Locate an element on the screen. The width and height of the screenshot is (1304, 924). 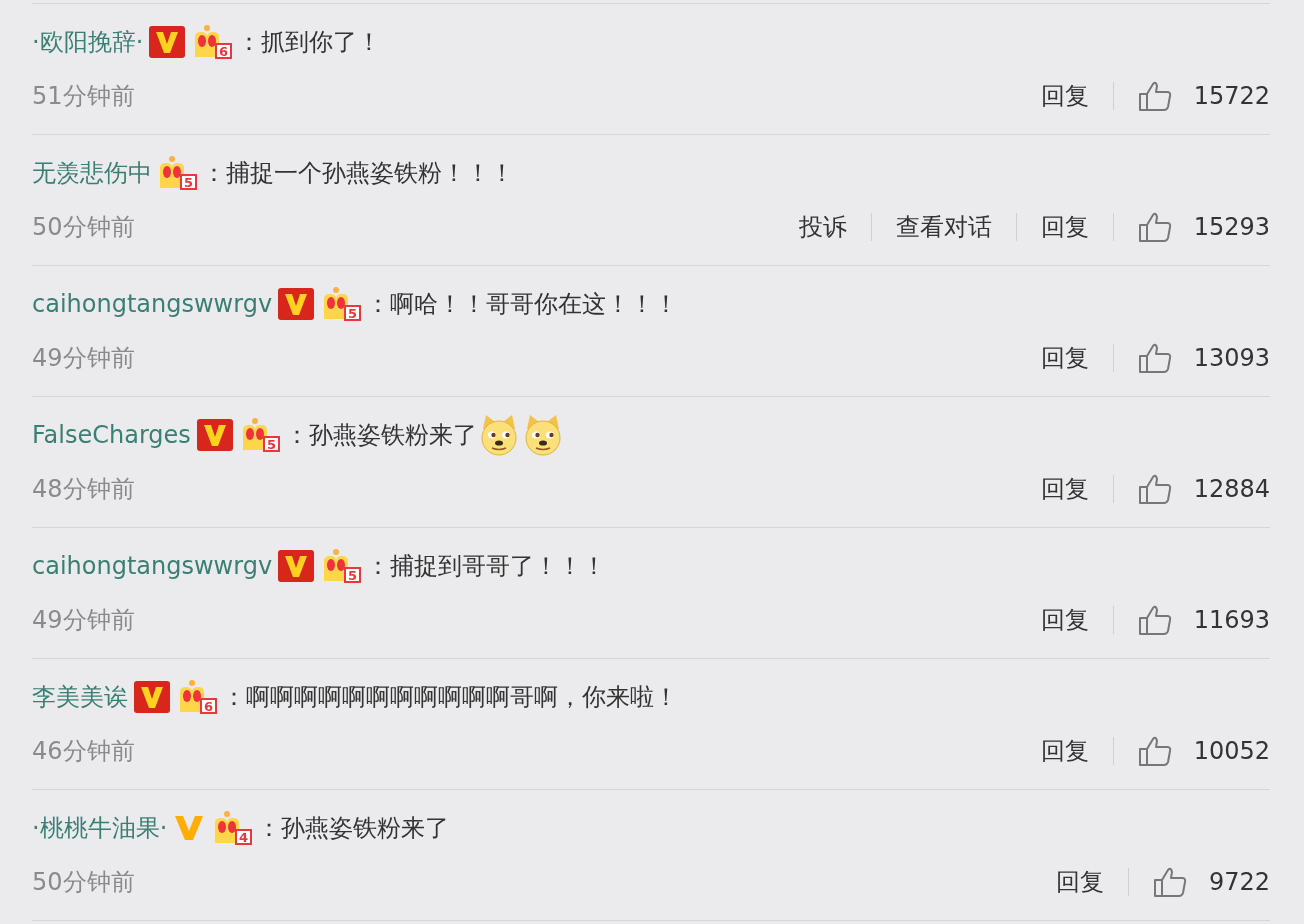
comment-action-link: 投诉 is located at coordinates (822, 227).